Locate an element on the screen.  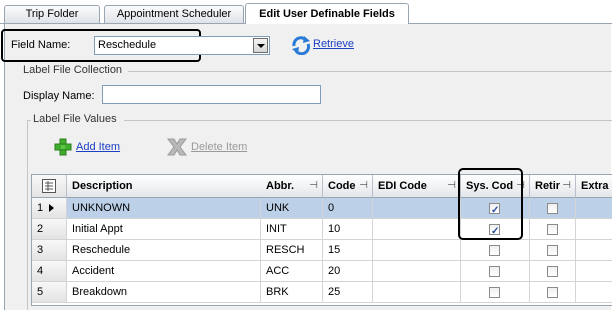
column-header-code: Code ⊣ is located at coordinates (348, 186).